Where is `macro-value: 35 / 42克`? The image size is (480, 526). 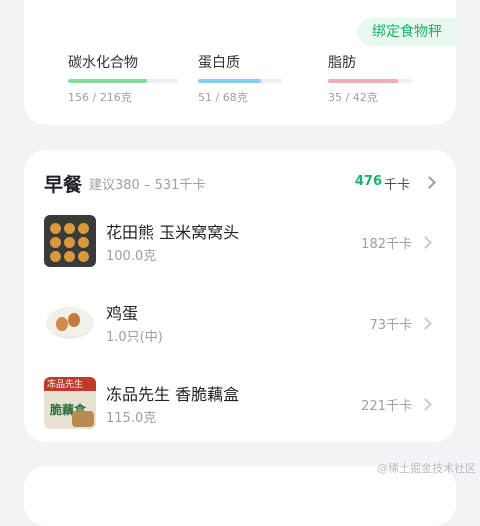
macro-value: 35 / 42克 is located at coordinates (353, 97).